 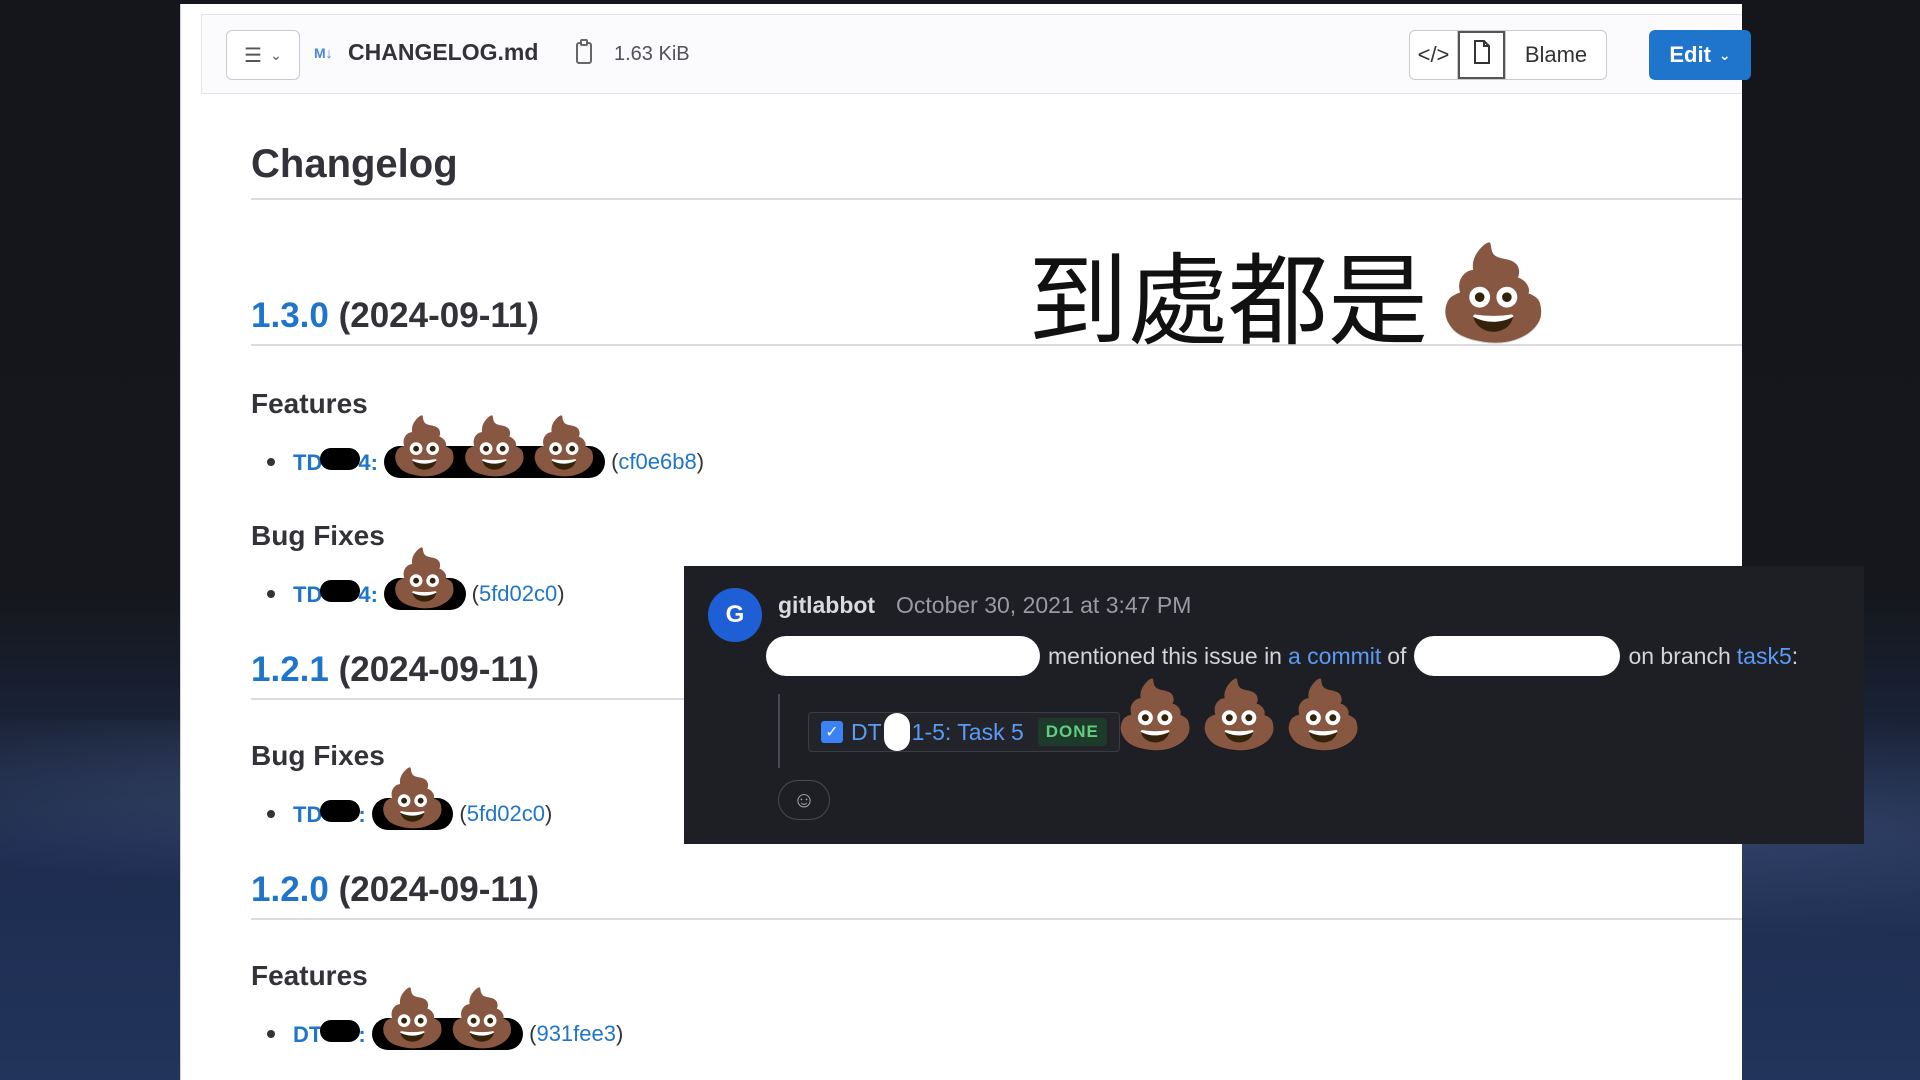 I want to click on code-icon: </>, so click(x=1433, y=54).